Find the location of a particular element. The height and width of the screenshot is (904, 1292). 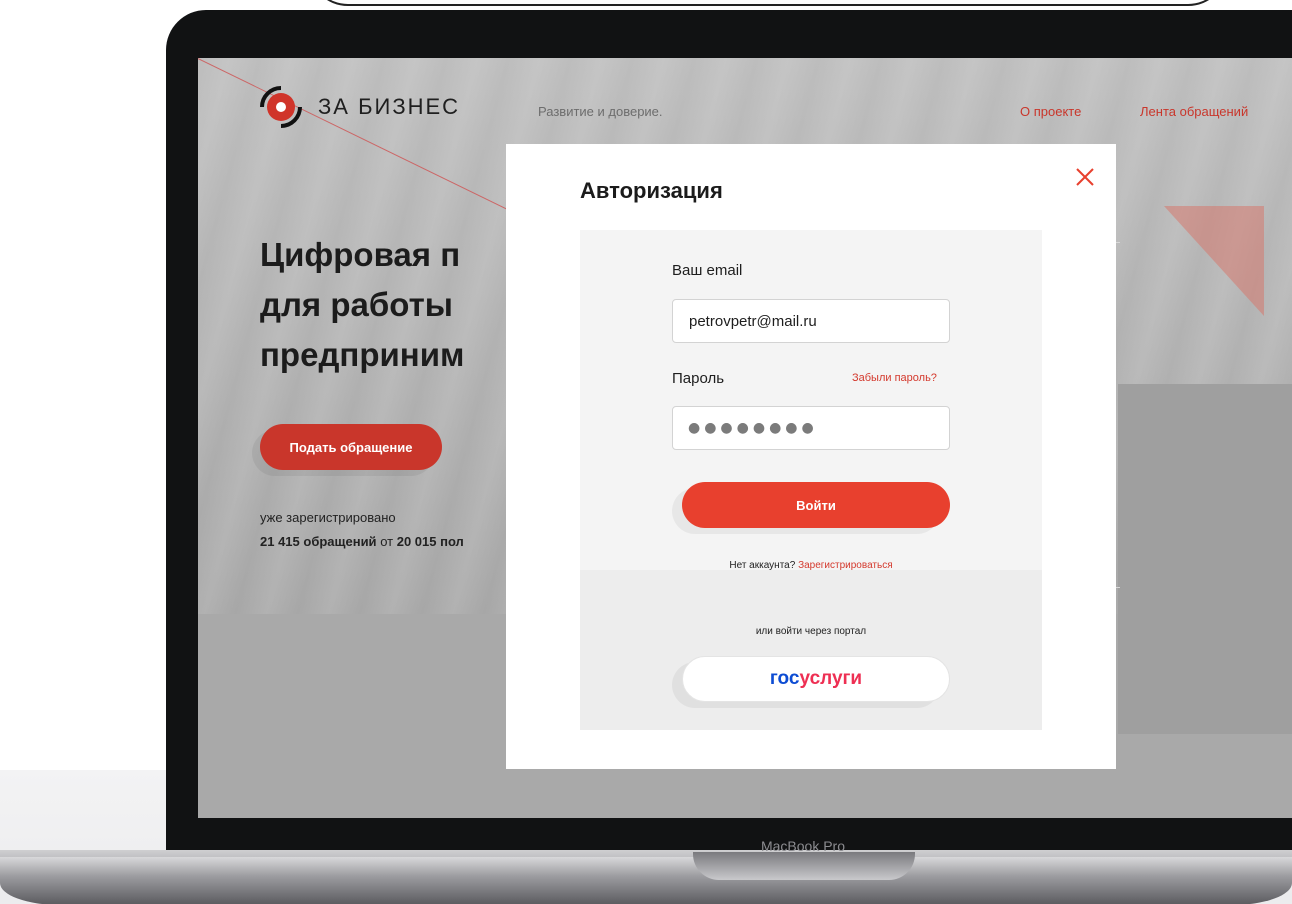

signup-link: Зарегистрироваться is located at coordinates (845, 565).